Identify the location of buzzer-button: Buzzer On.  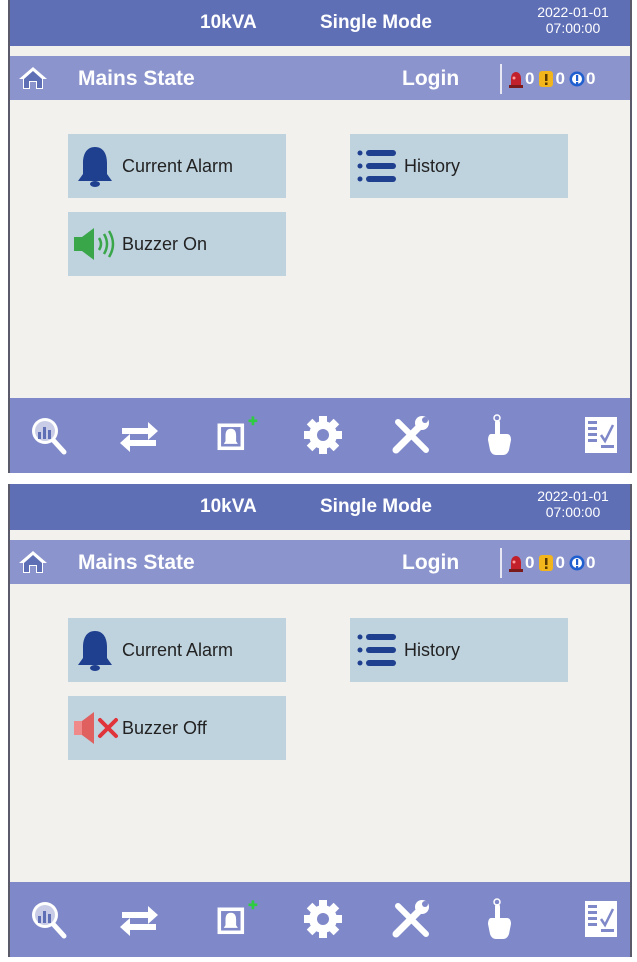
(177, 244).